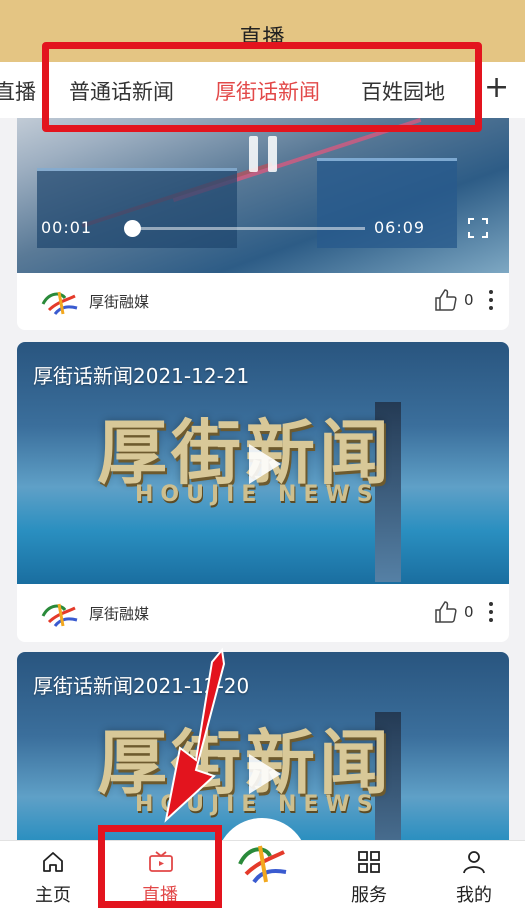  Describe the element at coordinates (262, 87) in the screenshot. I see `annotation-frame-tabs` at that location.